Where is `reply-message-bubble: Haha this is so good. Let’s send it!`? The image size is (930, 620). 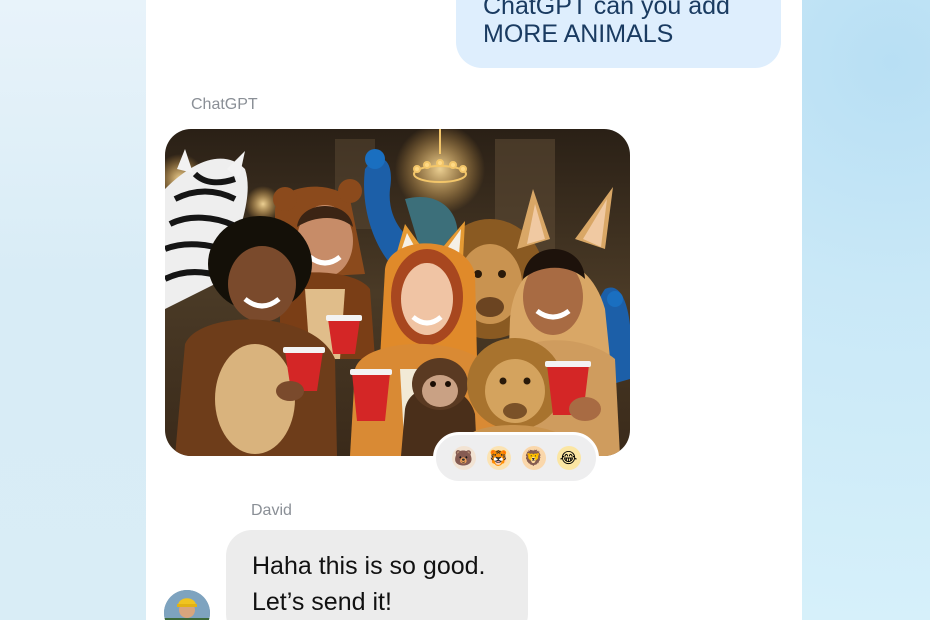
reply-message-bubble: Haha this is so good. Let’s send it! is located at coordinates (377, 575).